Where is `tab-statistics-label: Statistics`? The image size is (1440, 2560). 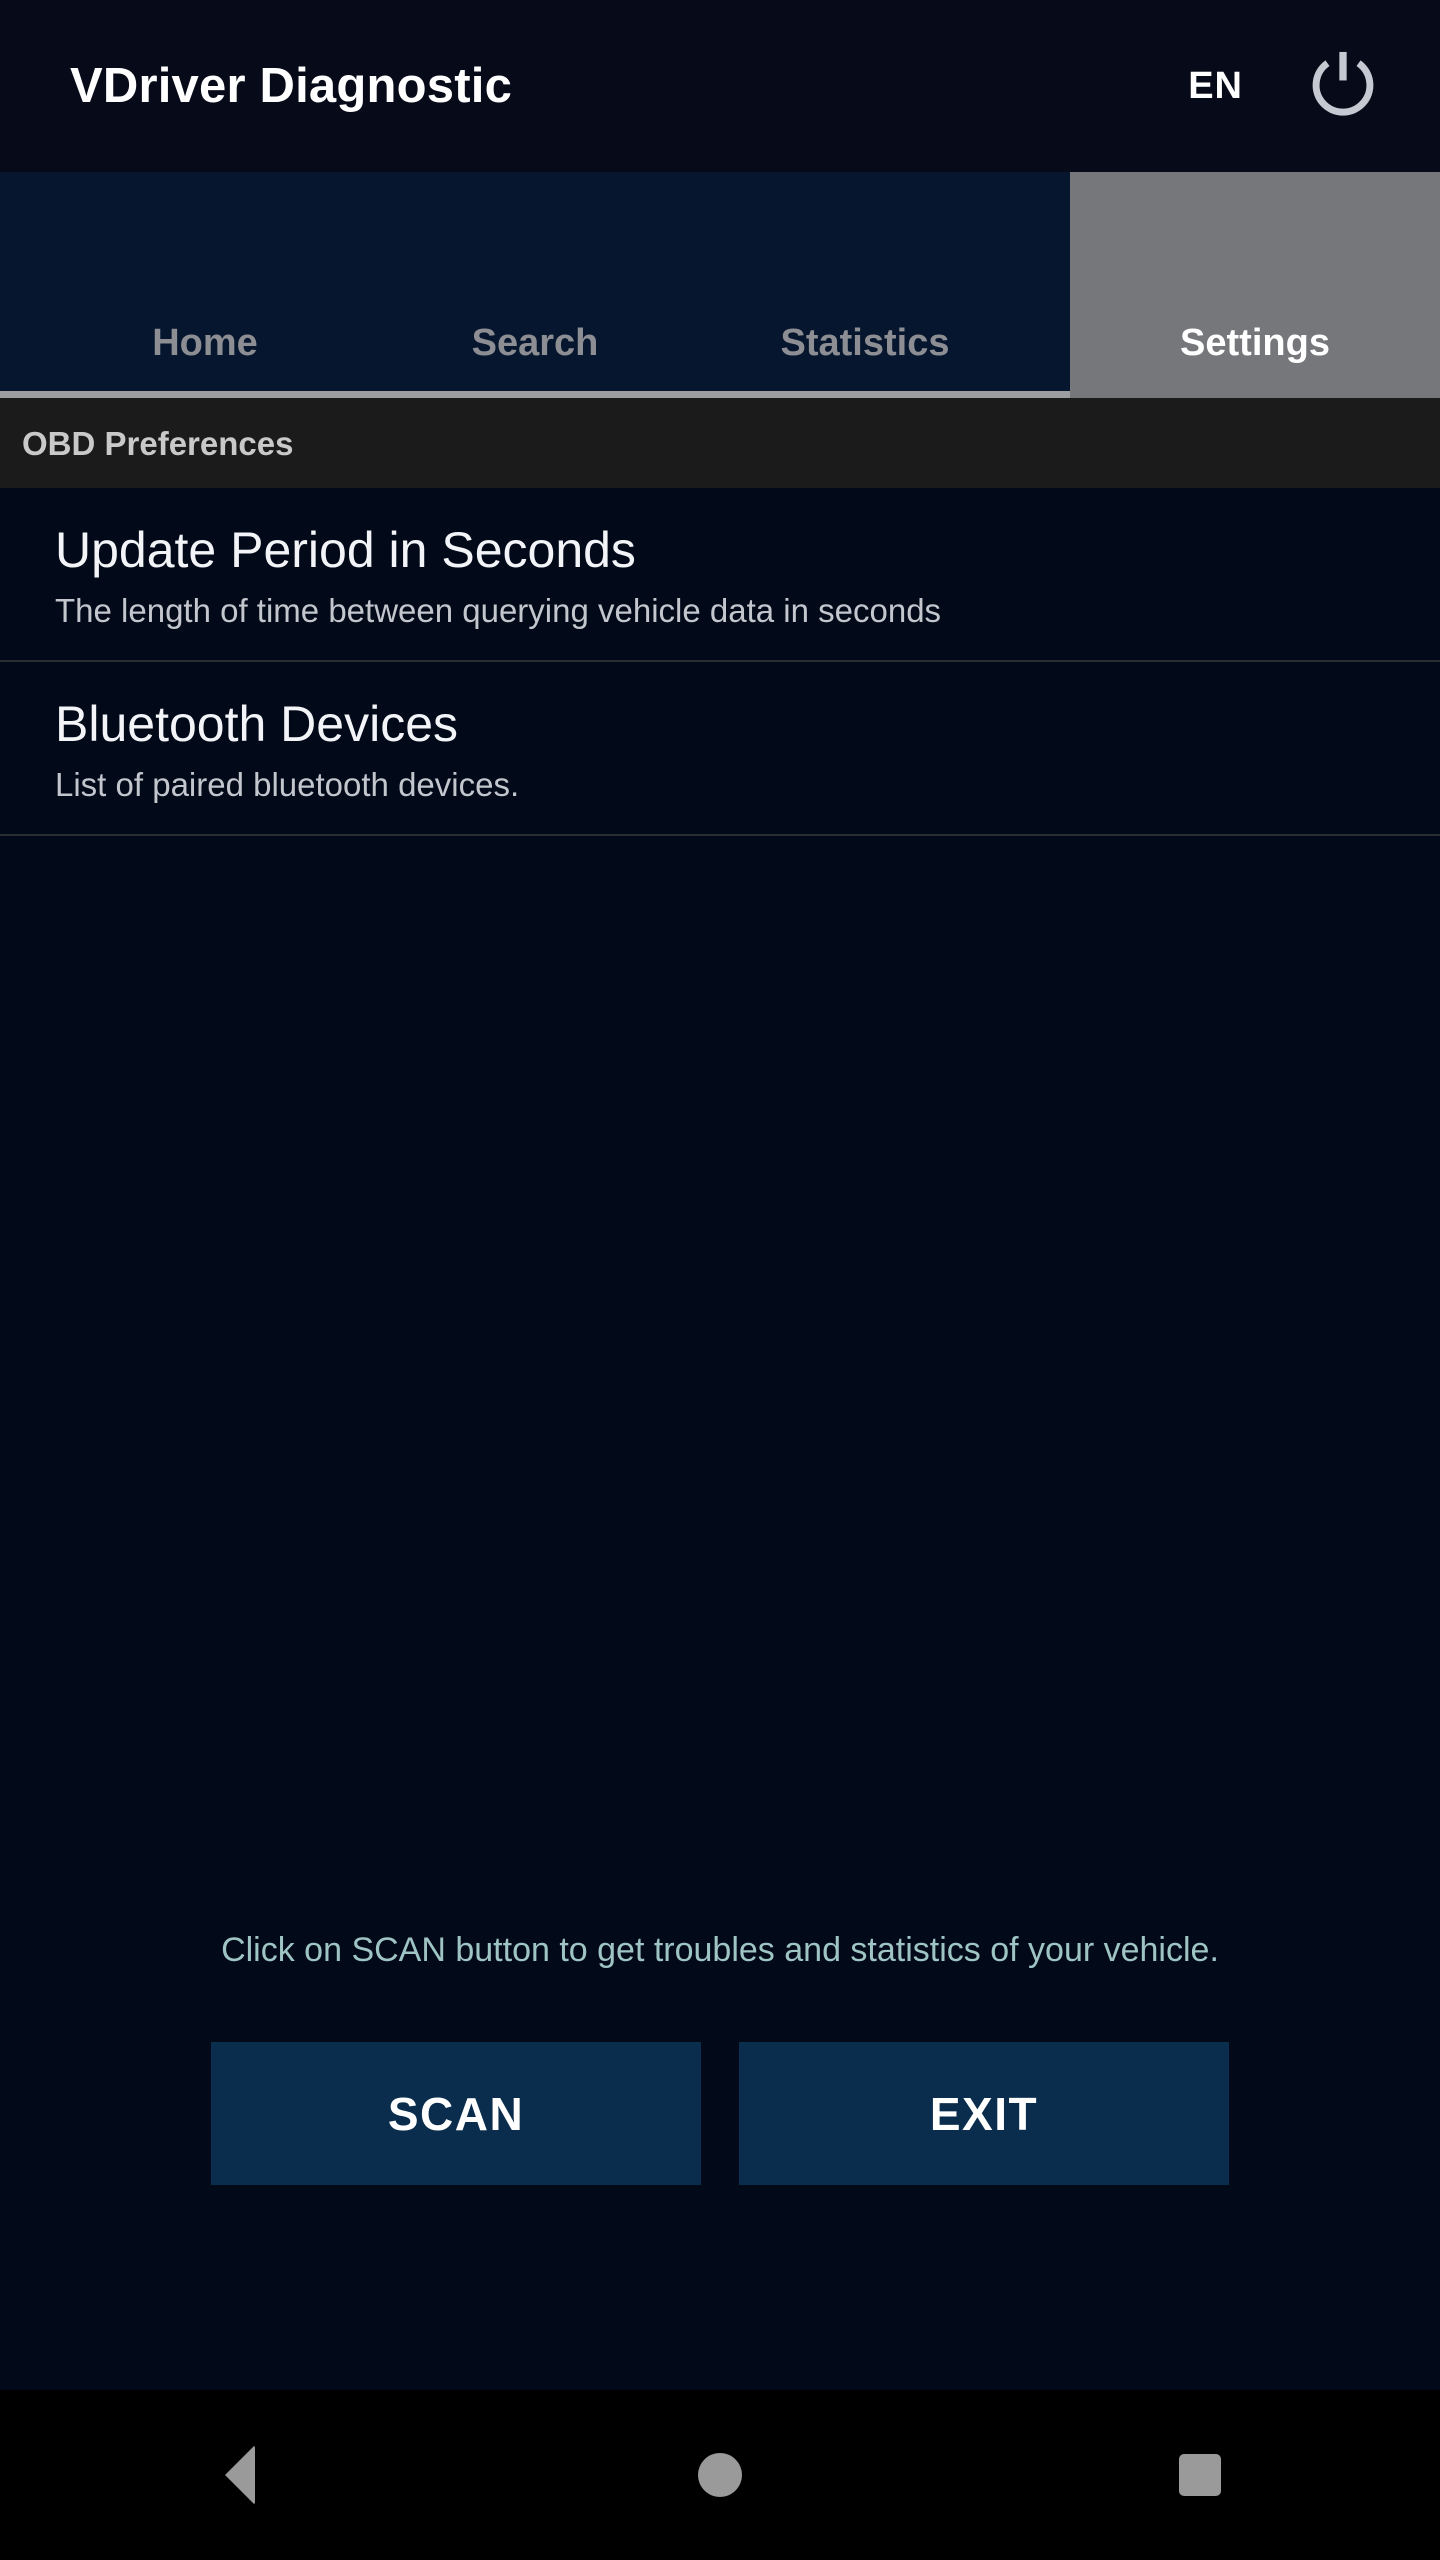
tab-statistics-label: Statistics is located at coordinates (865, 343).